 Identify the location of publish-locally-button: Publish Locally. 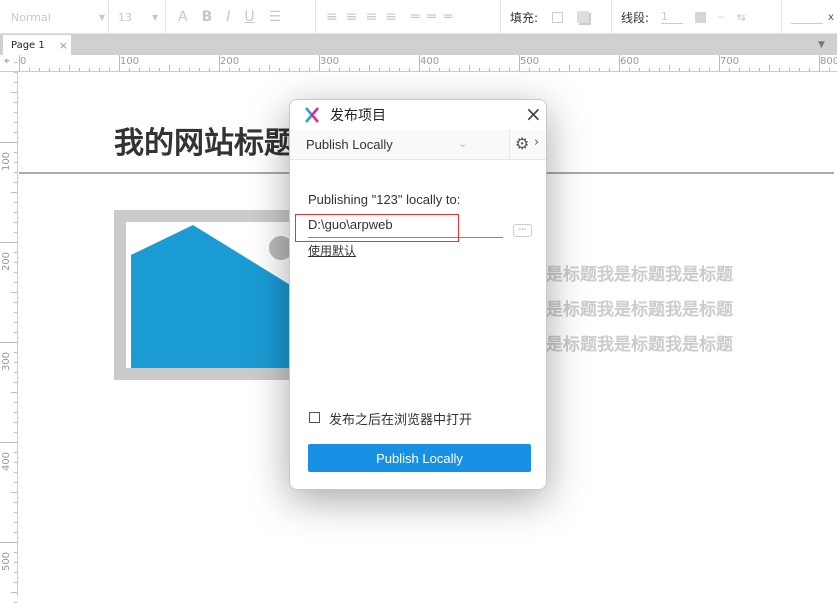
(419, 458).